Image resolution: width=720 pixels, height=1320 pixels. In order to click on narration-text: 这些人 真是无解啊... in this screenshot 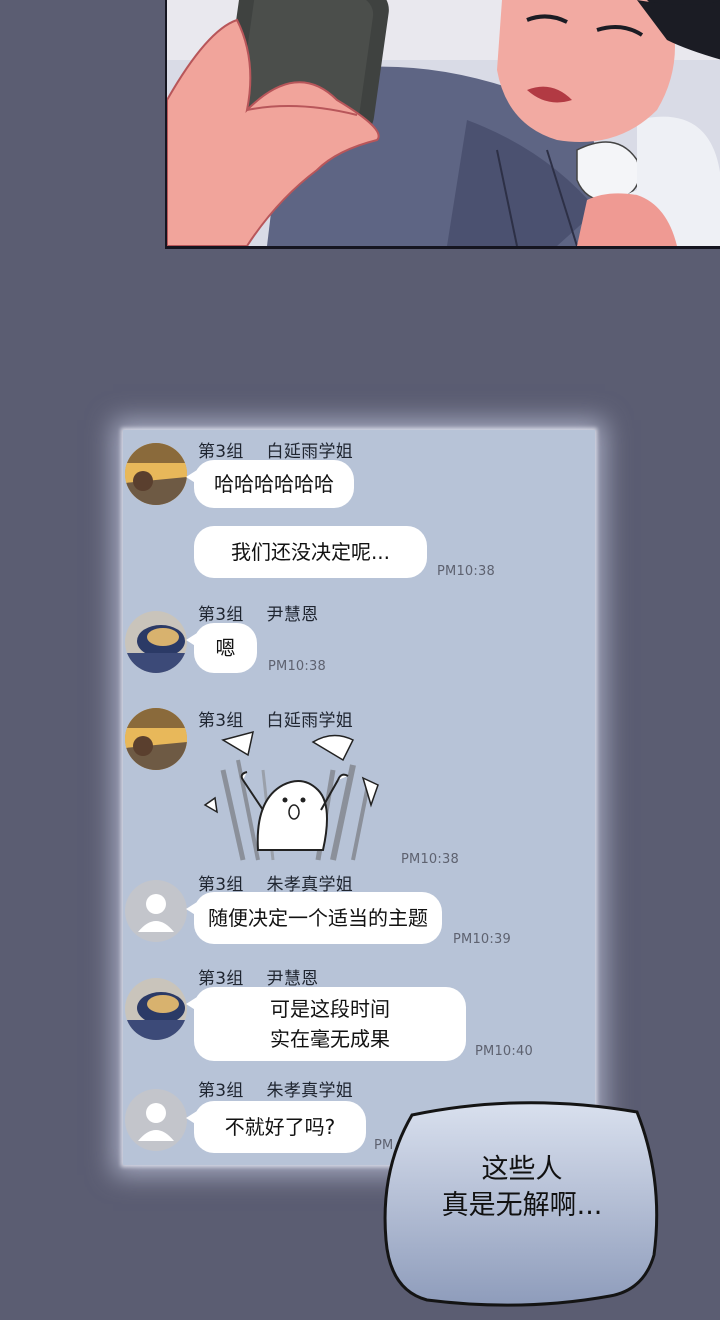, I will do `click(522, 1188)`.